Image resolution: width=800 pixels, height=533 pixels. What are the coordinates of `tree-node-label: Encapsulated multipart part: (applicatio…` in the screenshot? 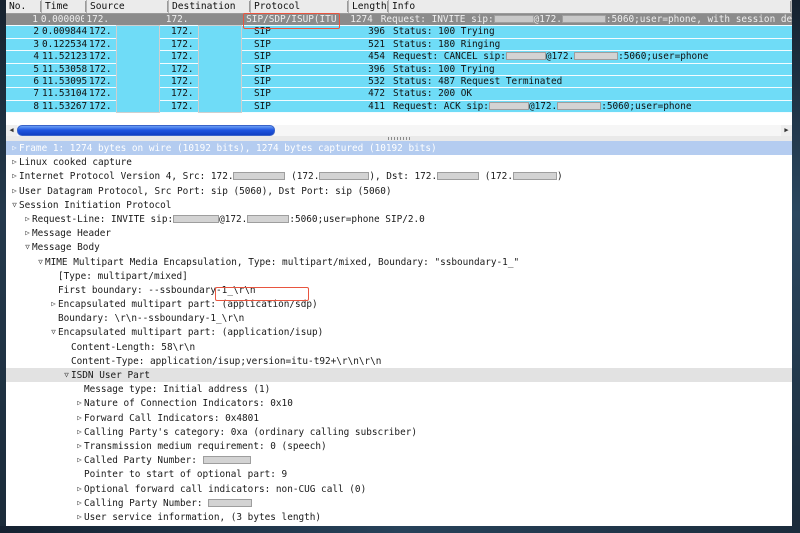 It's located at (191, 333).